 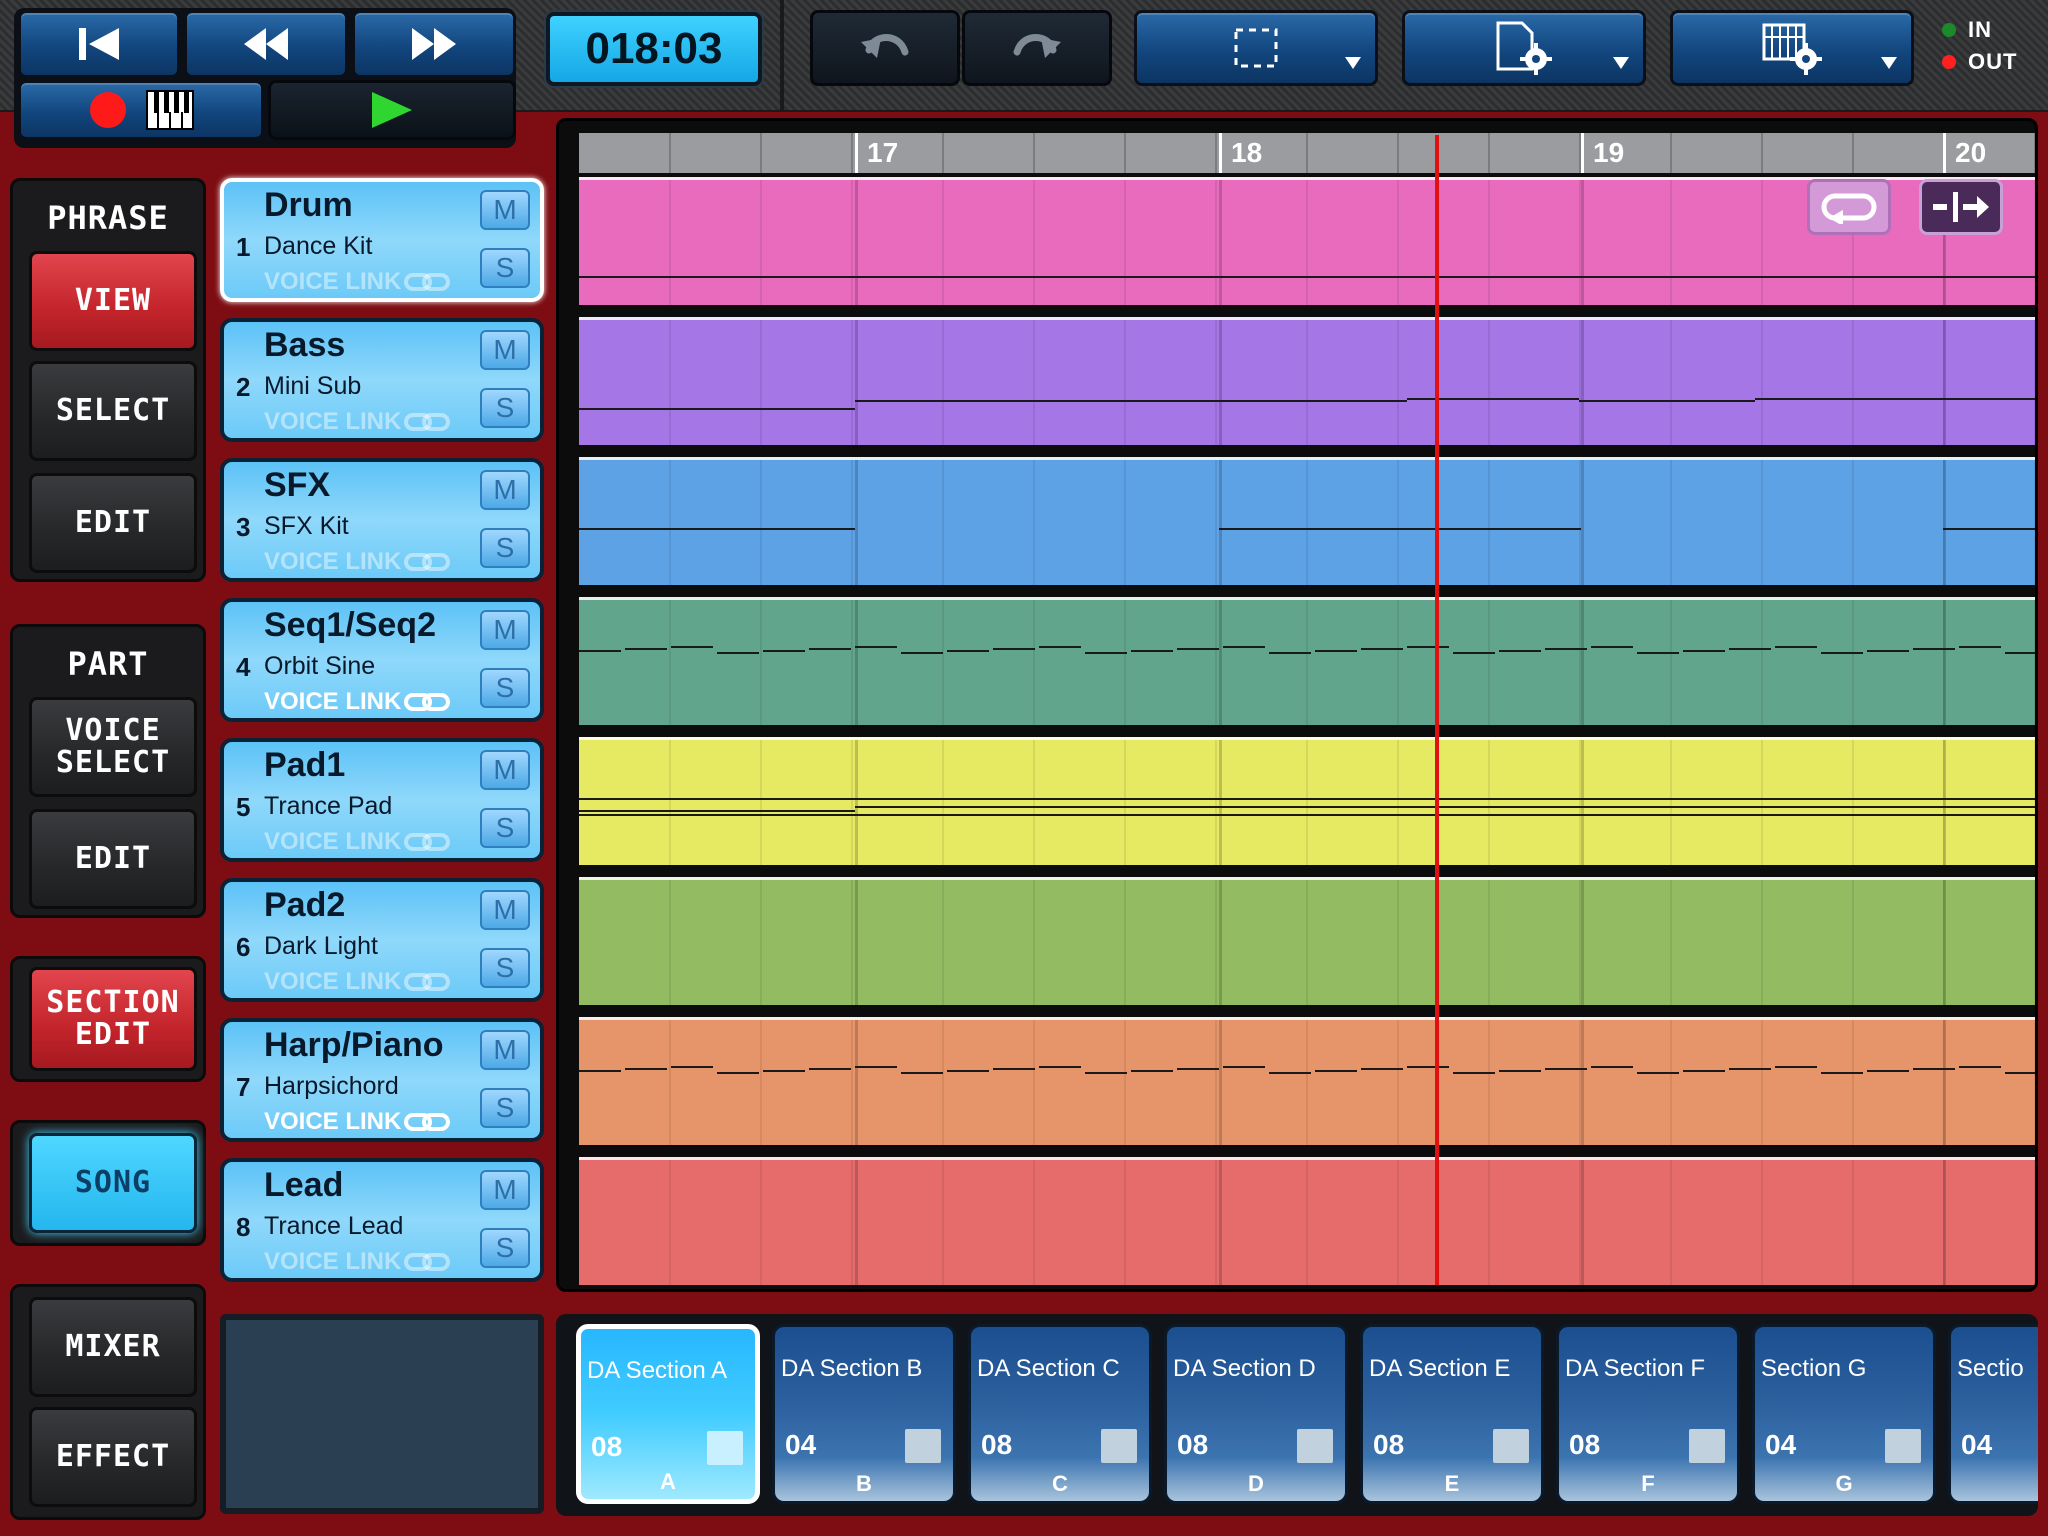 I want to click on phrase-edit-button: EDIT, so click(x=113, y=523).